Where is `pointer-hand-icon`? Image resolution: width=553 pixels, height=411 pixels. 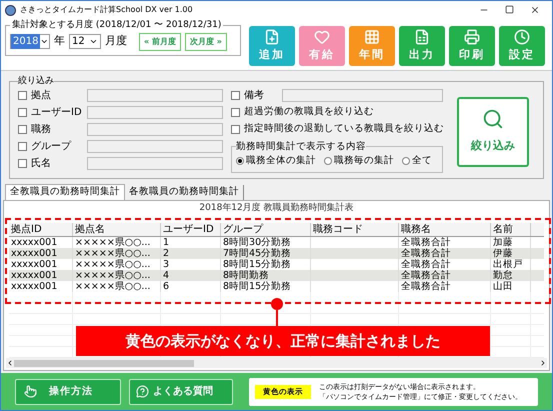 pointer-hand-icon is located at coordinates (30, 391).